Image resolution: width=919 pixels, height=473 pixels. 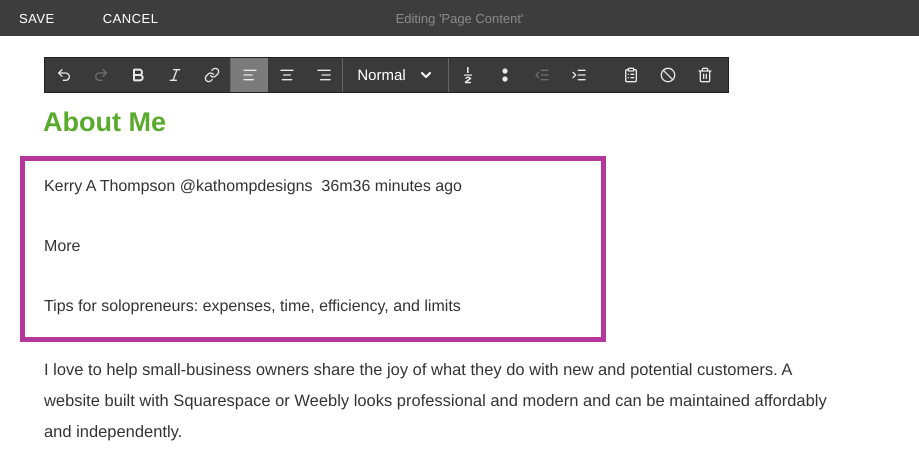 I want to click on text-line: More, so click(x=63, y=247).